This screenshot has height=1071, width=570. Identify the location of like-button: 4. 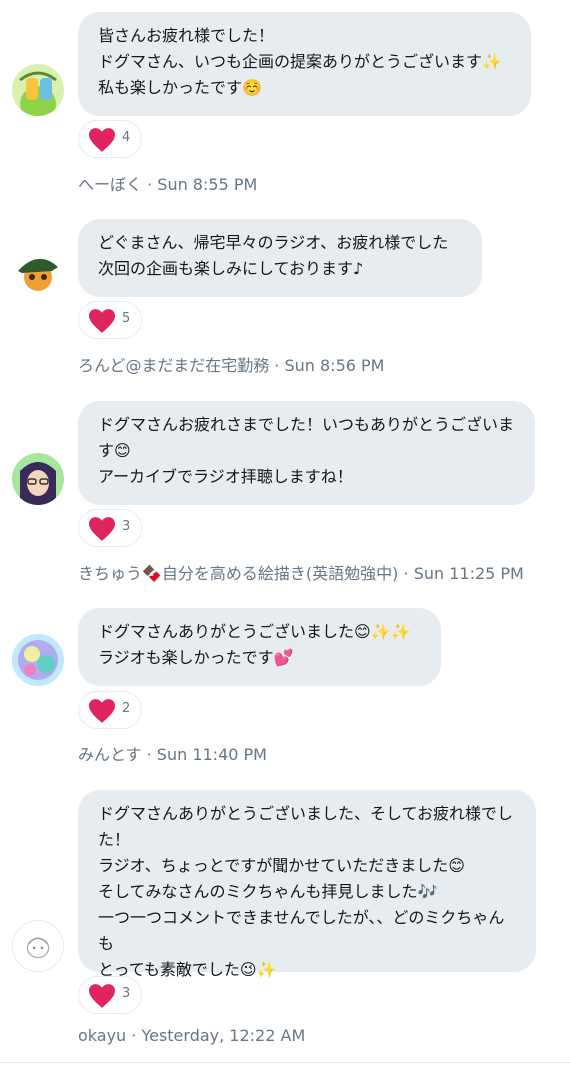
(110, 139).